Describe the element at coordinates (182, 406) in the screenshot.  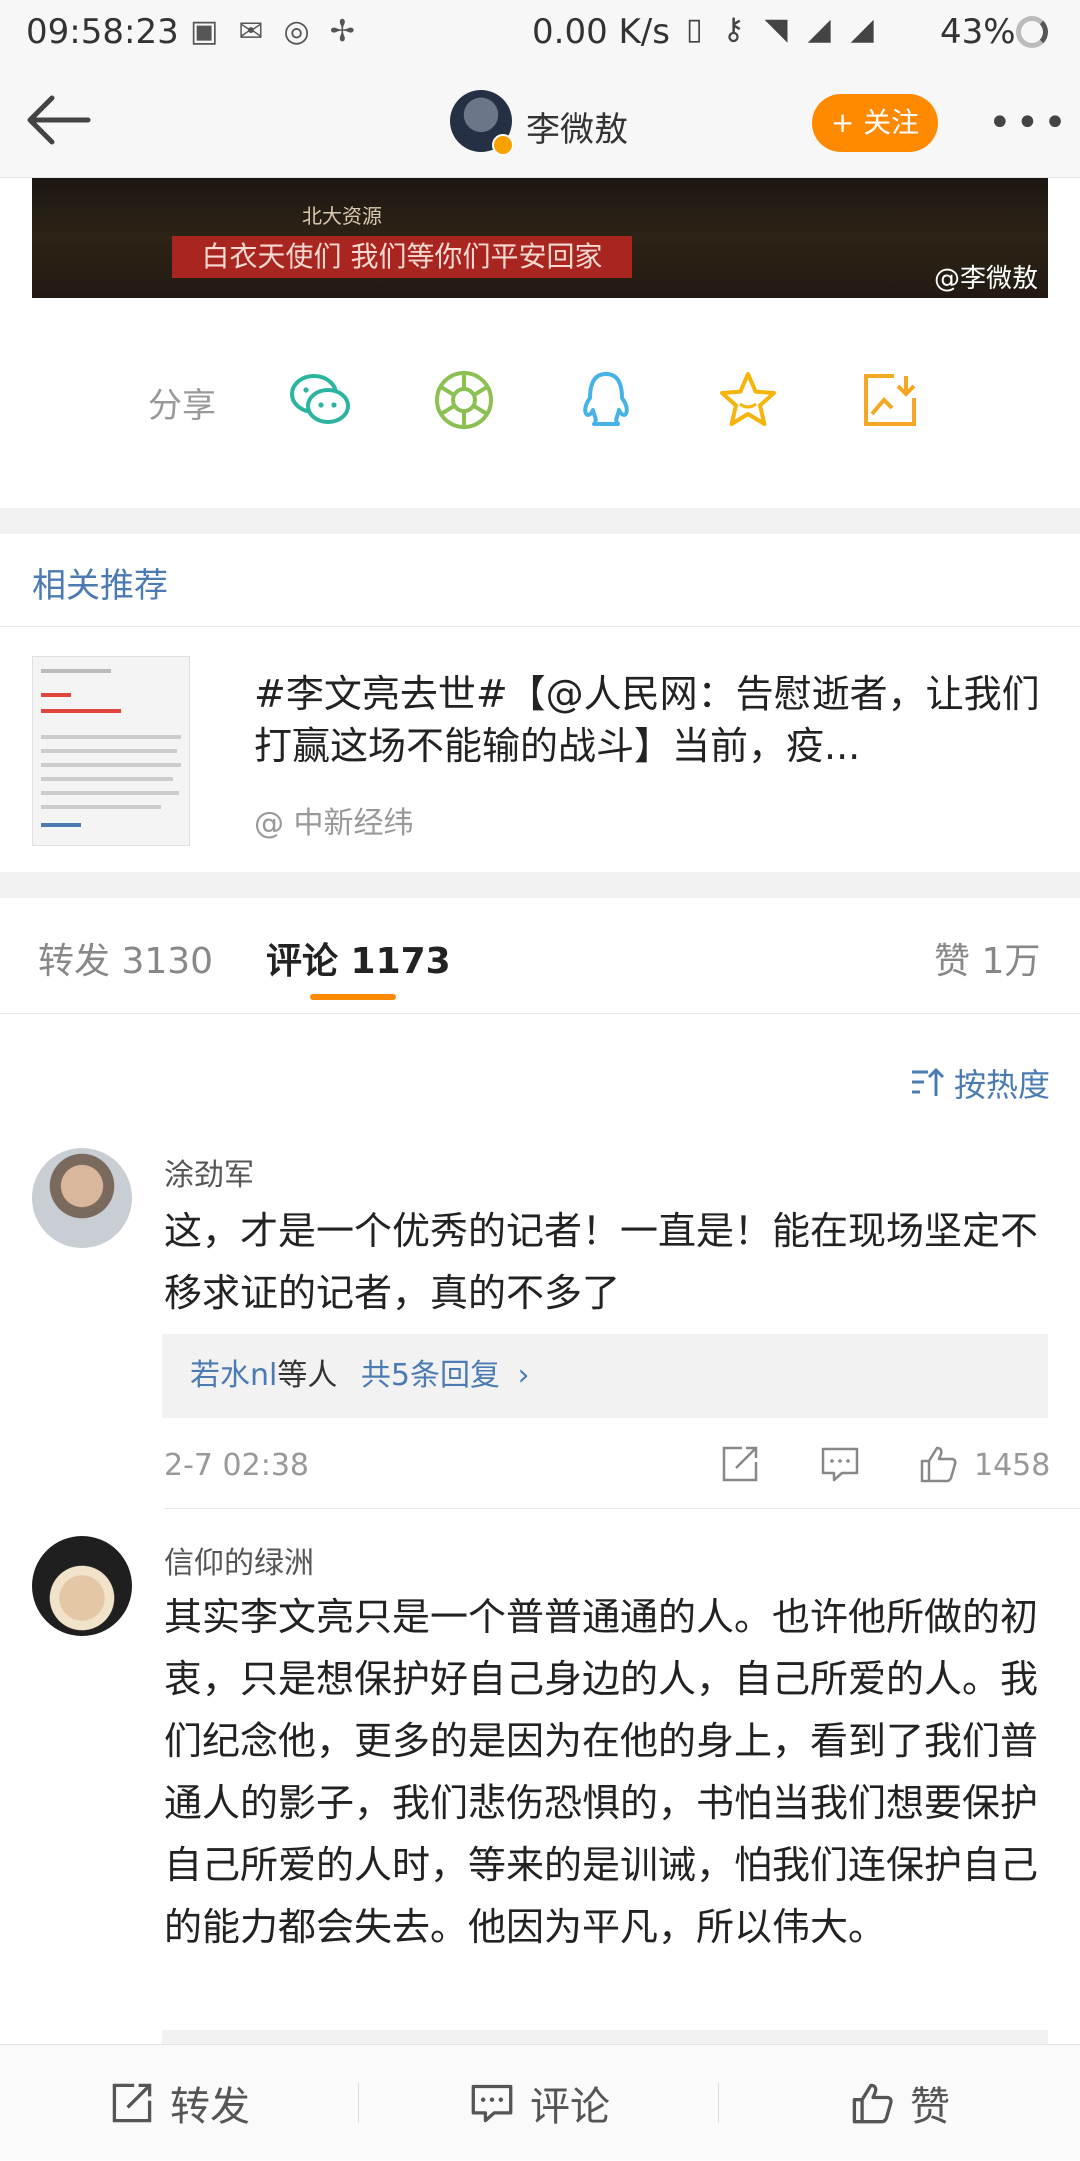
I see `share-label: 分享` at that location.